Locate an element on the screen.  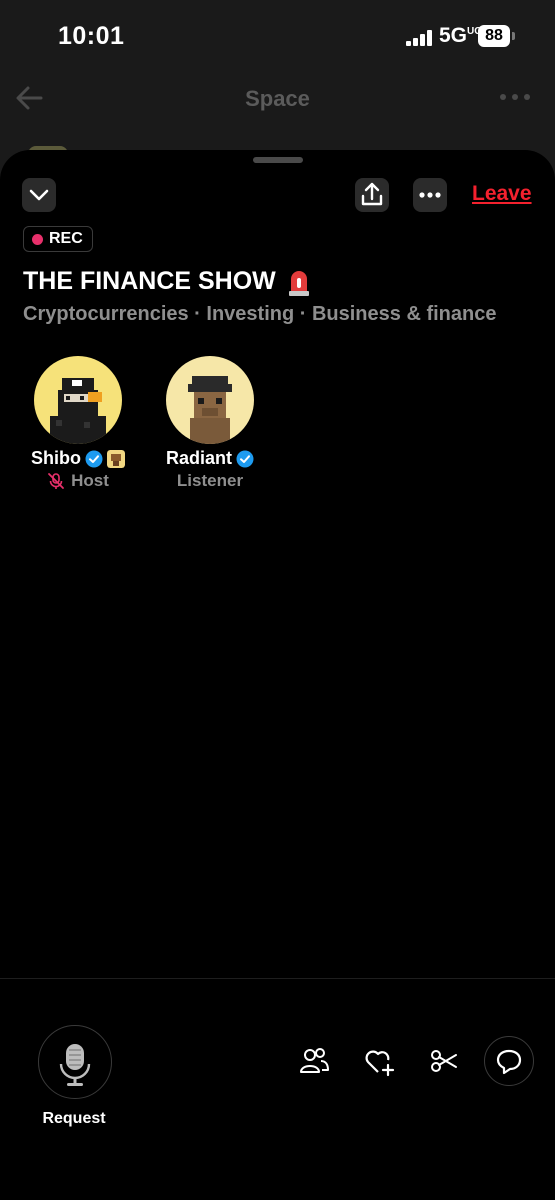
scissors-icon is located at coordinates (444, 1061).